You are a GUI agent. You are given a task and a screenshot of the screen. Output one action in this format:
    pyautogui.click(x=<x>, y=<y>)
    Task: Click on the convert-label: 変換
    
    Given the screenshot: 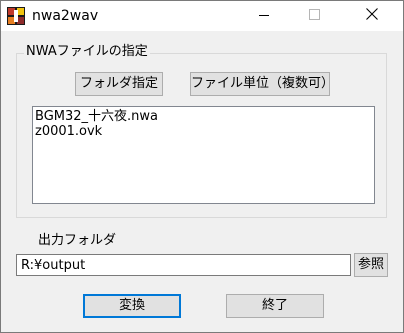 What is the action you would take?
    pyautogui.click(x=131, y=305)
    